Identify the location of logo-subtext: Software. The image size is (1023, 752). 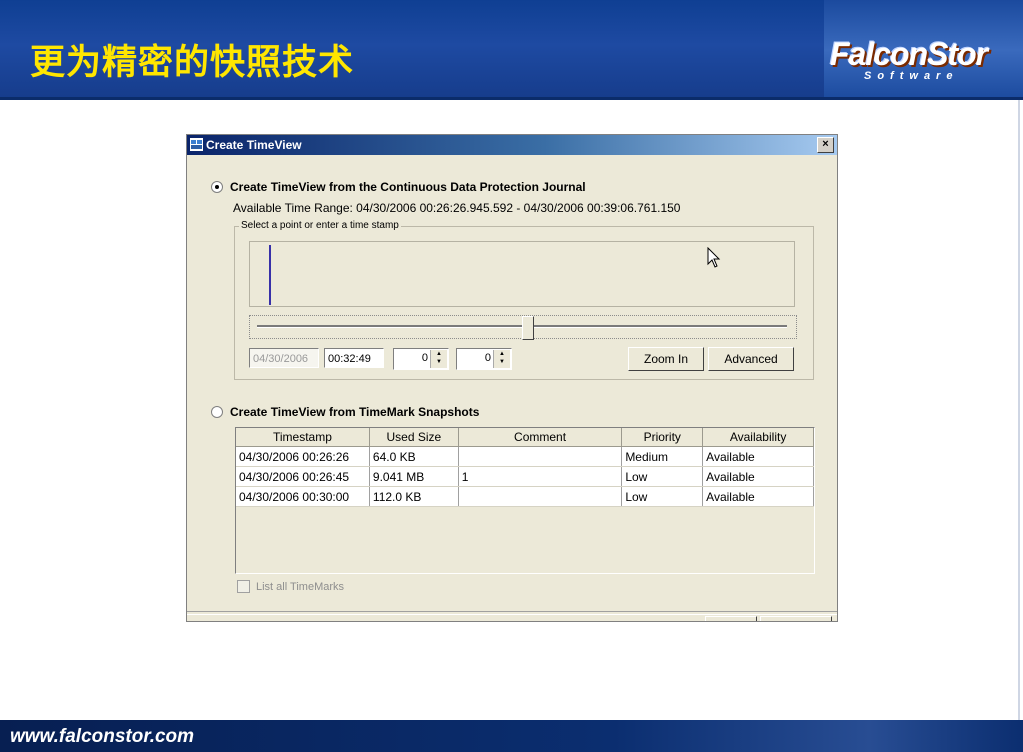
(911, 76).